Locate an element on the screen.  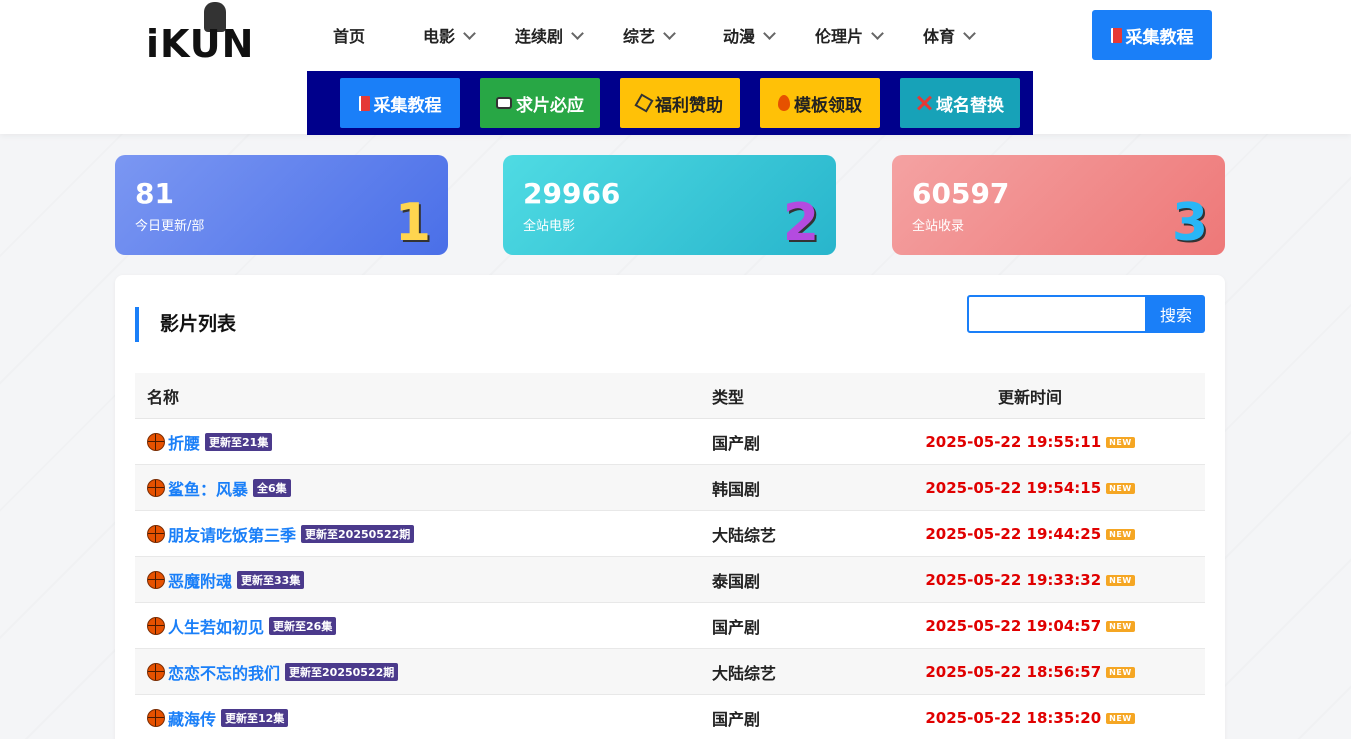
quick-domain-button: 域名替换 is located at coordinates (960, 103).